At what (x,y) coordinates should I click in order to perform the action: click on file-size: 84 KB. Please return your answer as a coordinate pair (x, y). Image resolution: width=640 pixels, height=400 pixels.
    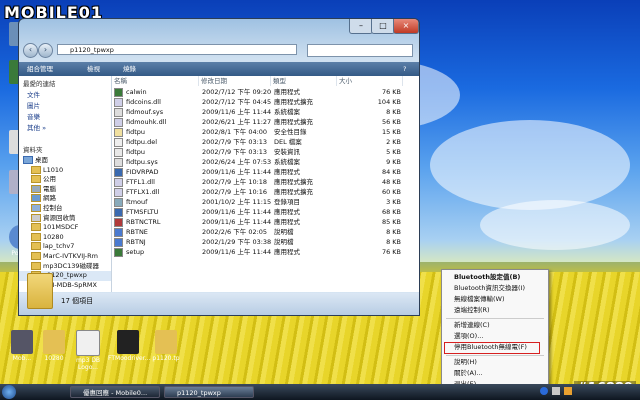
    Looking at the image, I should click on (391, 172).